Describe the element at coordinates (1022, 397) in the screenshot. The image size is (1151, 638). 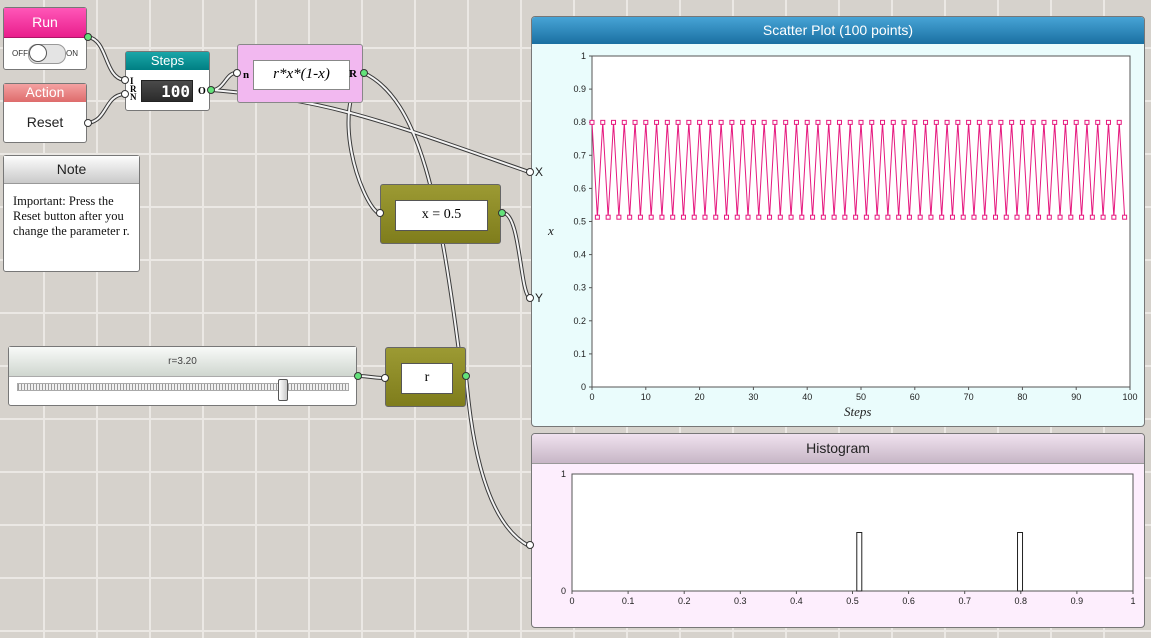
I see `scatter-x-tick-label: 80` at that location.